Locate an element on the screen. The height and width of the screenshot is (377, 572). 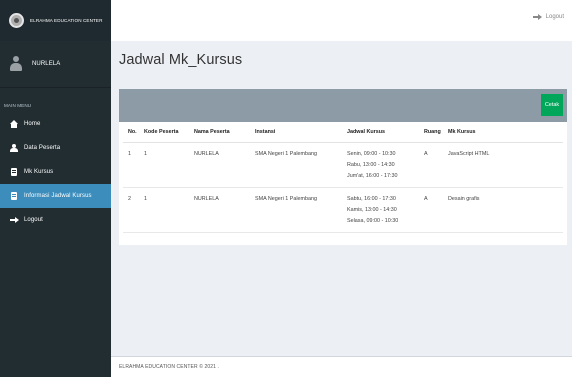
column-header-ruang: Ruang is located at coordinates (431, 132).